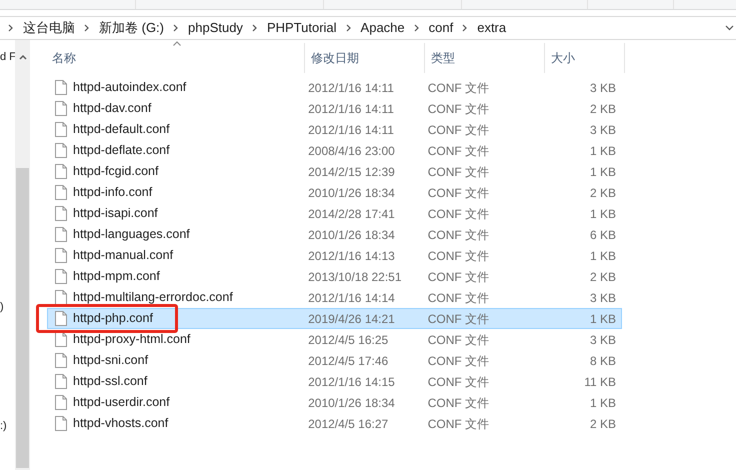 This screenshot has height=470, width=736. What do you see at coordinates (7, 57) in the screenshot?
I see `nav-item: d F` at bounding box center [7, 57].